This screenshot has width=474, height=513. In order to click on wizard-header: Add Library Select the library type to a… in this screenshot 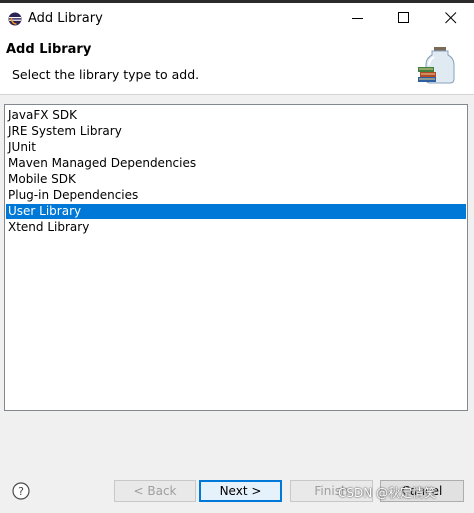, I will do `click(237, 62)`.